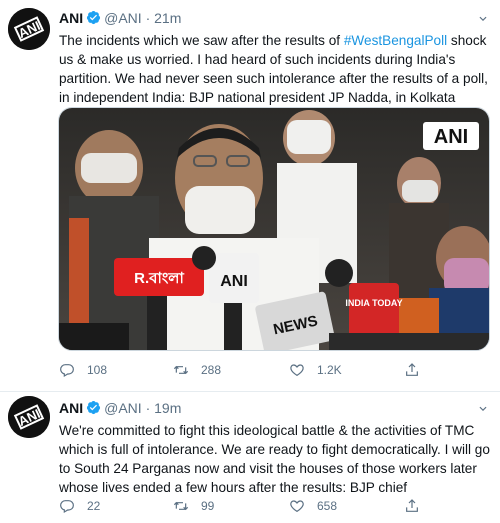 Image resolution: width=500 pixels, height=523 pixels. I want to click on reply-button: 22, so click(79, 506).